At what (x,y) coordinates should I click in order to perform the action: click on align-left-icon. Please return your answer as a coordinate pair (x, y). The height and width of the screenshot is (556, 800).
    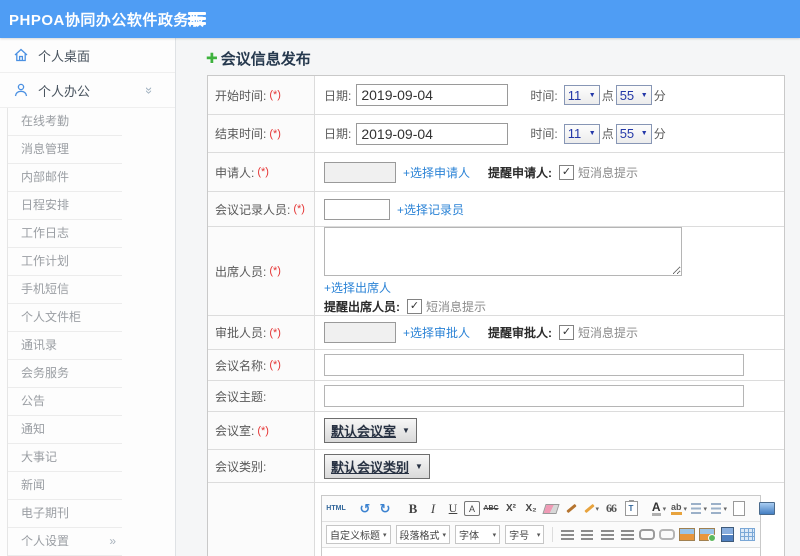
    Looking at the image, I should click on (567, 534).